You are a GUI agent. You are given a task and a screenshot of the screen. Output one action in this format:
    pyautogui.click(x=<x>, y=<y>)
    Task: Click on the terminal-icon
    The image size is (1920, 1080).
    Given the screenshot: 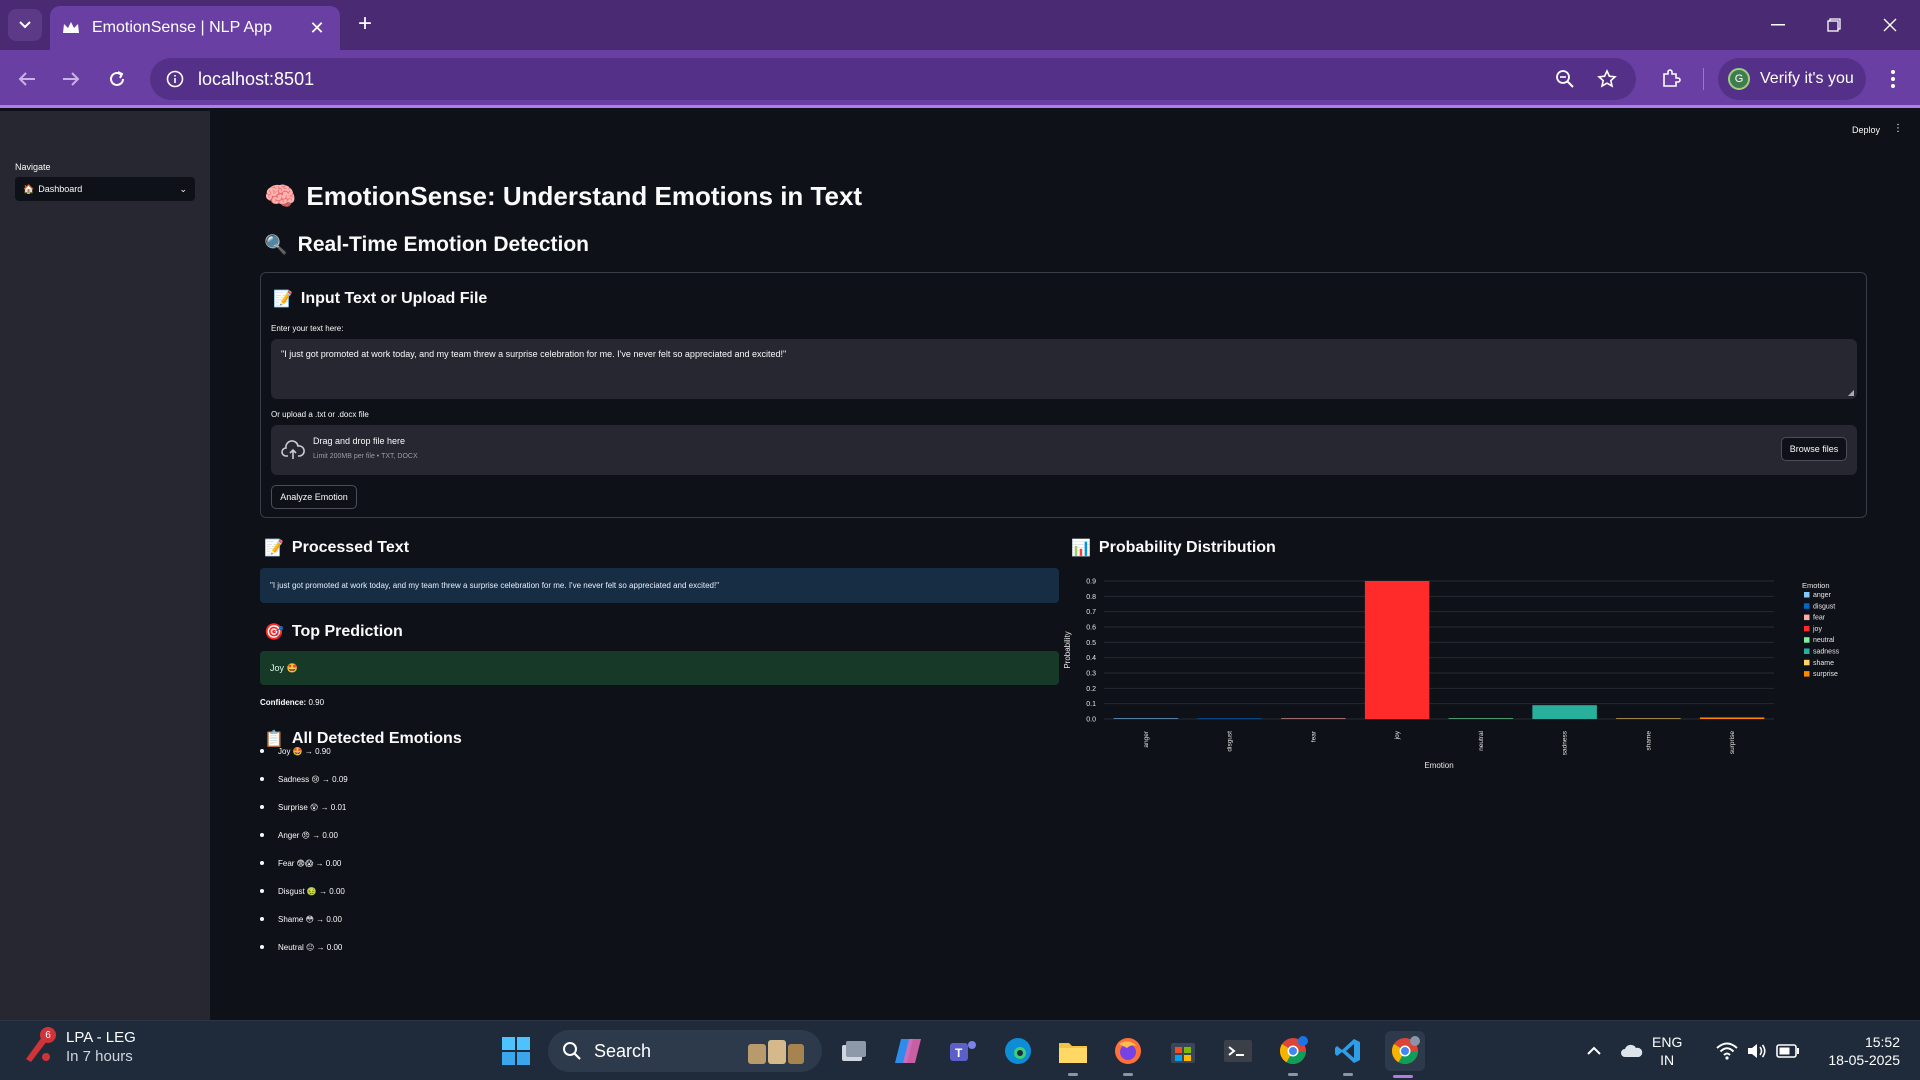 What is the action you would take?
    pyautogui.click(x=1238, y=1051)
    